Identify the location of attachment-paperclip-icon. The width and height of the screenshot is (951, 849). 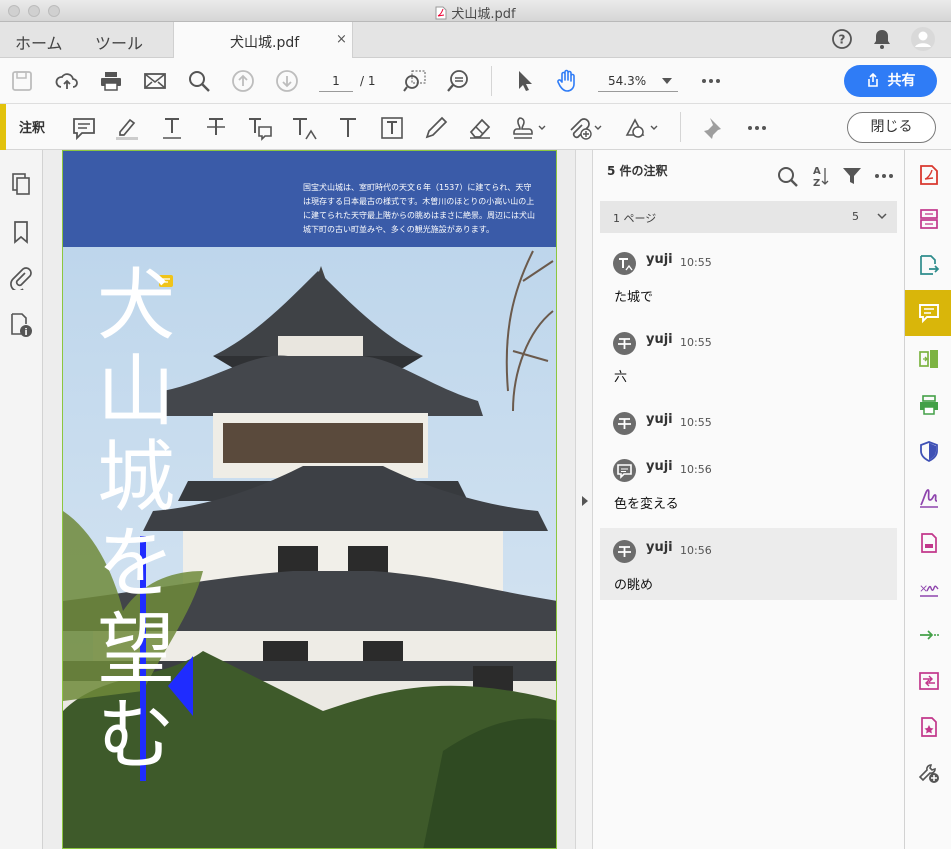
(21, 278).